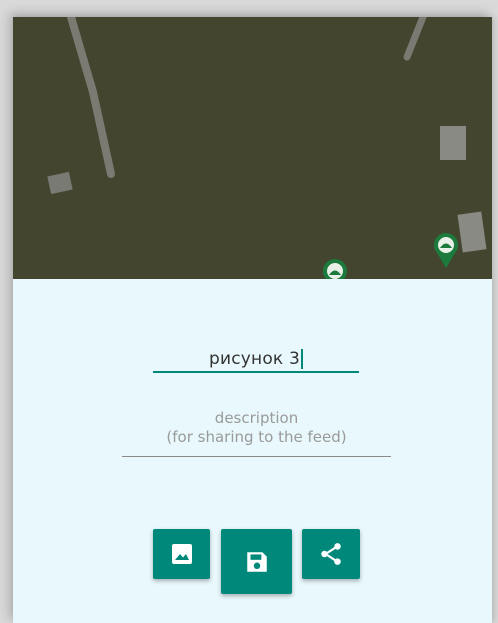 The image size is (498, 623). Describe the element at coordinates (302, 359) in the screenshot. I see `text-cursor` at that location.